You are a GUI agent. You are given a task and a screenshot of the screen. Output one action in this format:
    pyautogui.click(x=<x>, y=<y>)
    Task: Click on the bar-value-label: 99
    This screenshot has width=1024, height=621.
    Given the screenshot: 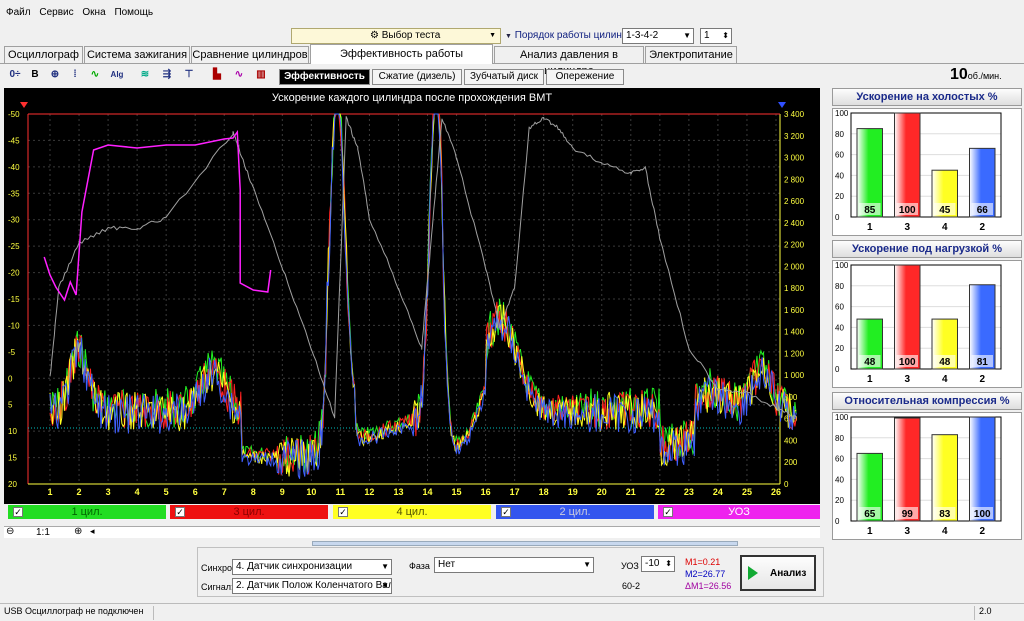 What is the action you would take?
    pyautogui.click(x=908, y=514)
    